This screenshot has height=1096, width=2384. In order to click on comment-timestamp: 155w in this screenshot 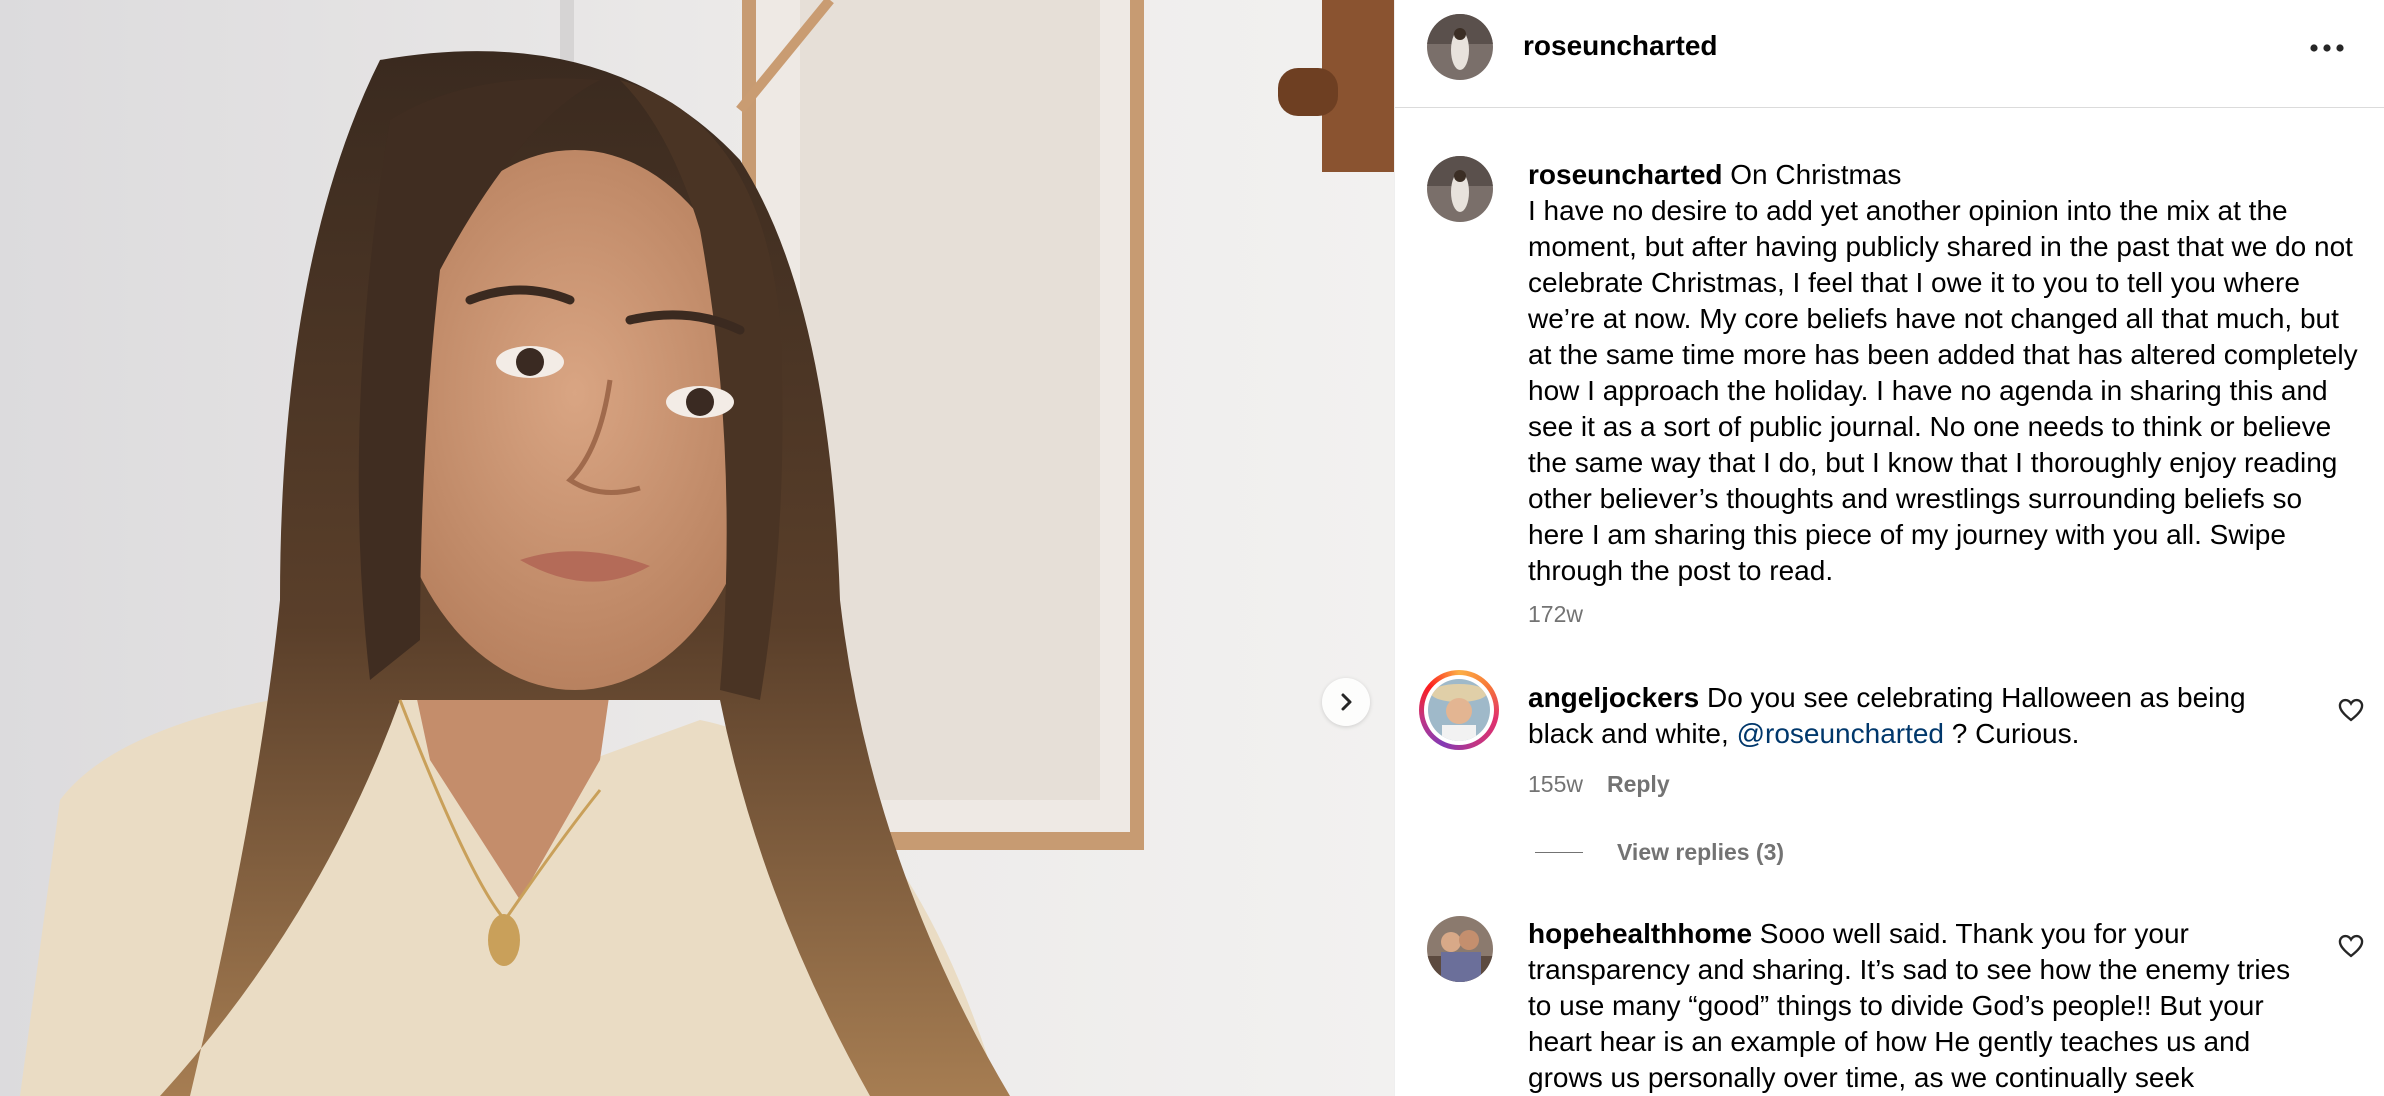, I will do `click(1555, 784)`.